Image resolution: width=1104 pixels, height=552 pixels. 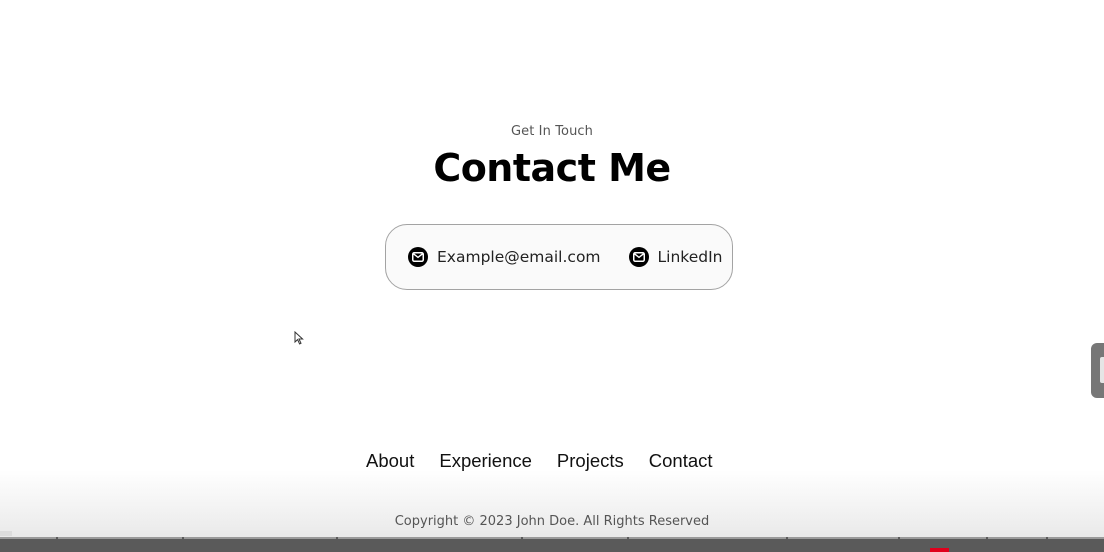 I want to click on linkedin-contact-link: LinkedIn, so click(x=675, y=257).